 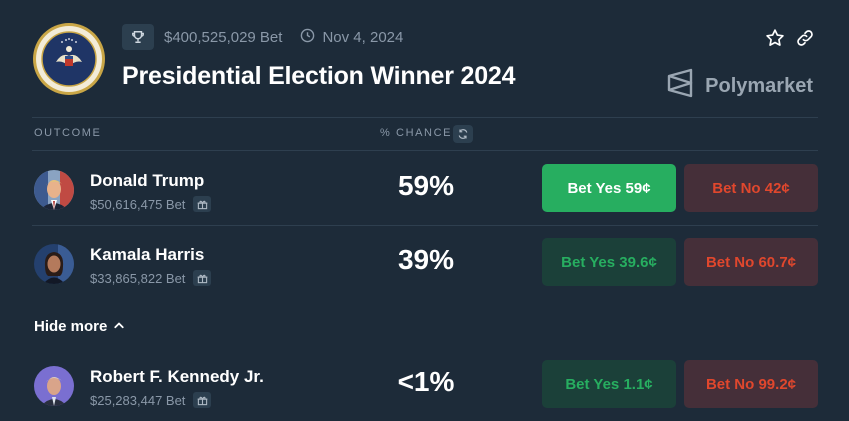 What do you see at coordinates (609, 188) in the screenshot?
I see `bet-yes-button: Bet Yes 59¢` at bounding box center [609, 188].